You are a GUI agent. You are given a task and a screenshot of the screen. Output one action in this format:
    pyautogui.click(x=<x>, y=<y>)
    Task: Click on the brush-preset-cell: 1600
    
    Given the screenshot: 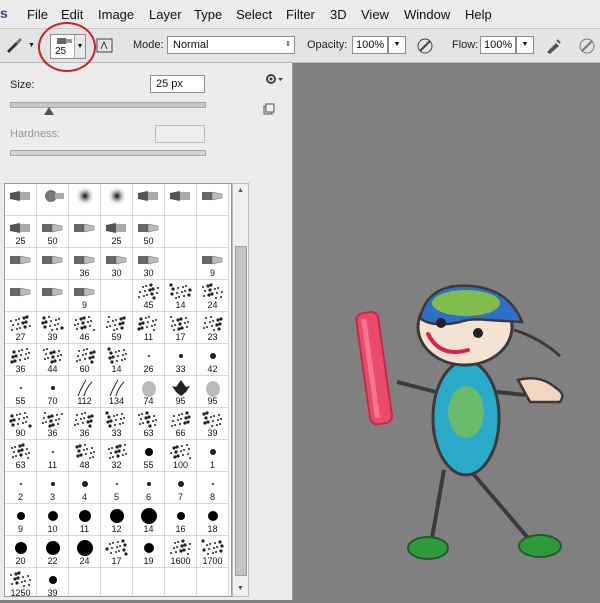 What is the action you would take?
    pyautogui.click(x=181, y=552)
    